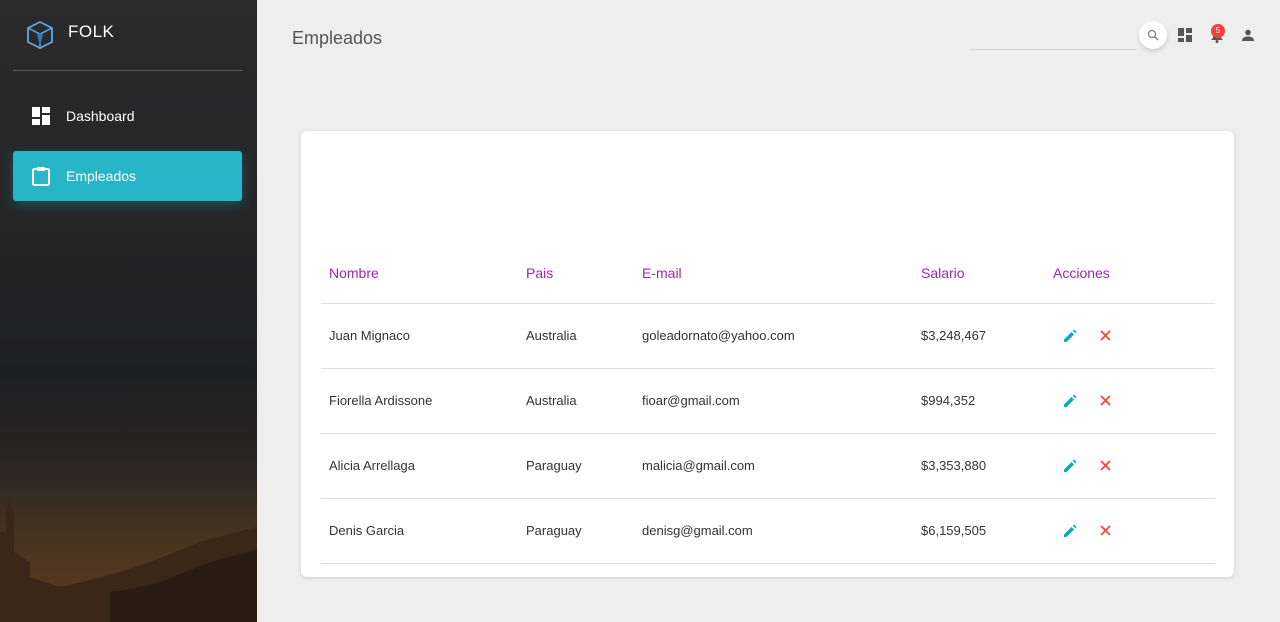 This screenshot has height=622, width=1280. What do you see at coordinates (1053, 36) in the screenshot?
I see `search-input` at bounding box center [1053, 36].